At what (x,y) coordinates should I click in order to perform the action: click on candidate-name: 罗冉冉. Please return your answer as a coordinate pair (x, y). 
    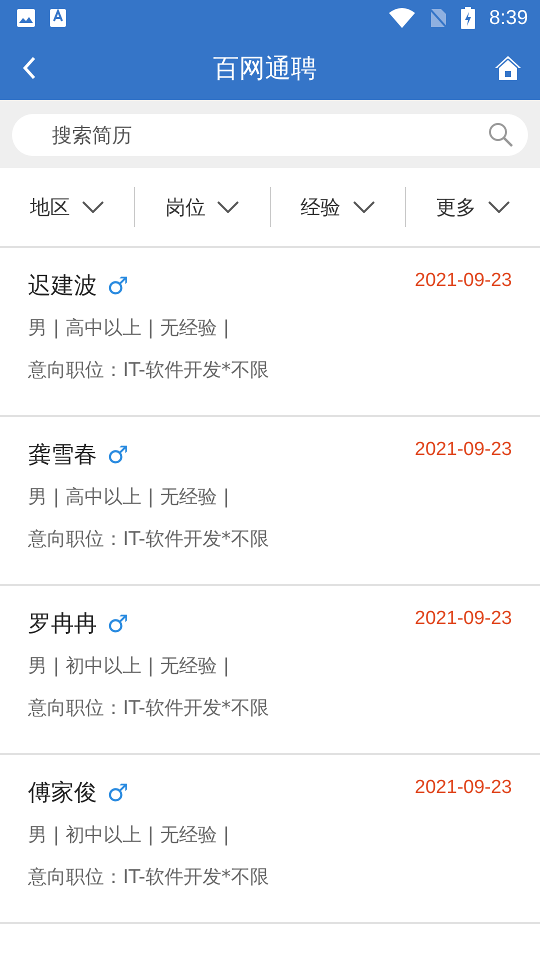
    Looking at the image, I should click on (62, 624).